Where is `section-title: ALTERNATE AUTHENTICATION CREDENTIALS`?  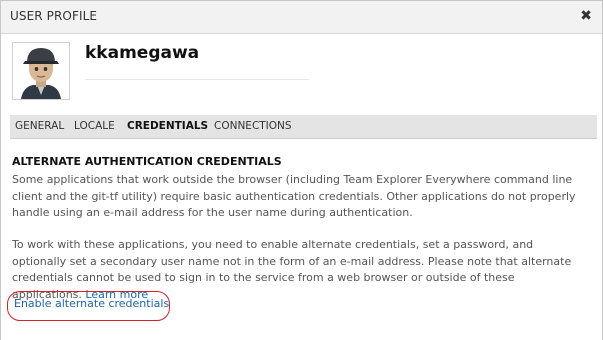 section-title: ALTERNATE AUTHENTICATION CREDENTIALS is located at coordinates (147, 161).